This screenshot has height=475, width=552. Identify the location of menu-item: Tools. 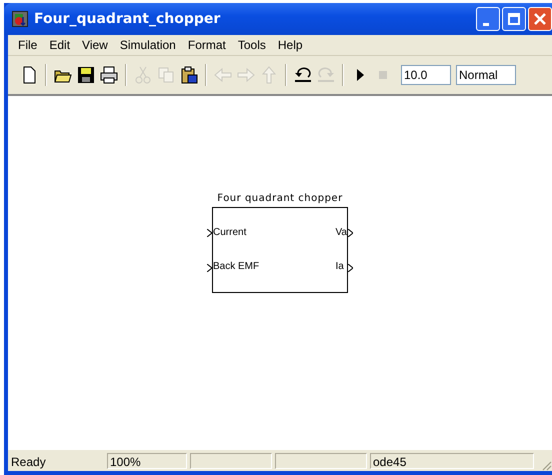
(252, 45).